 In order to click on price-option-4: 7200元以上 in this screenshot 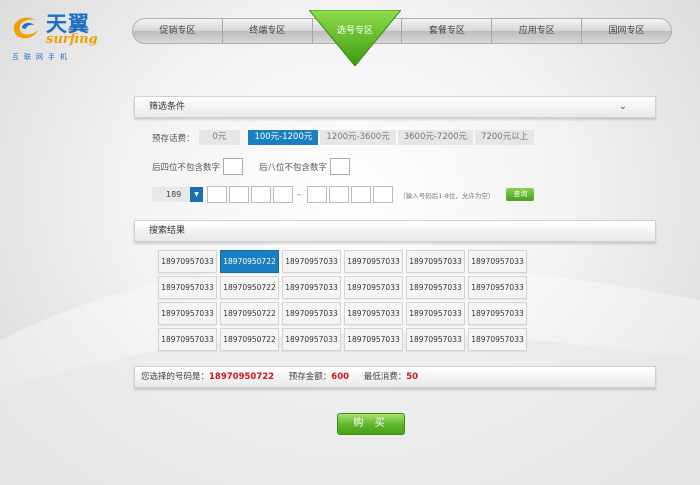, I will do `click(505, 137)`.